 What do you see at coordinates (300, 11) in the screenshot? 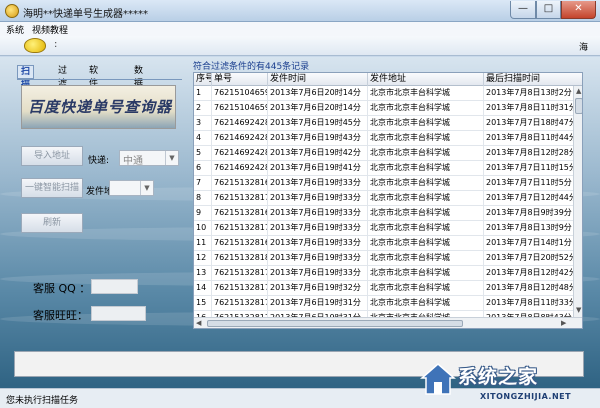
I see `title-bar: 海明**快递单号生成器***** — □ ✕` at bounding box center [300, 11].